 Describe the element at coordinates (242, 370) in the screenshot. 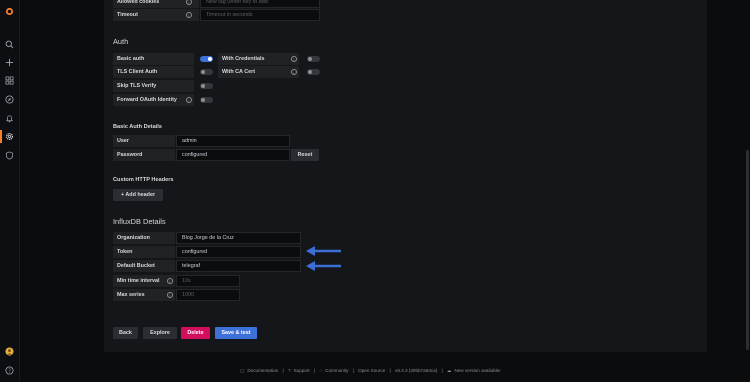

I see `document-icon: ▢` at that location.